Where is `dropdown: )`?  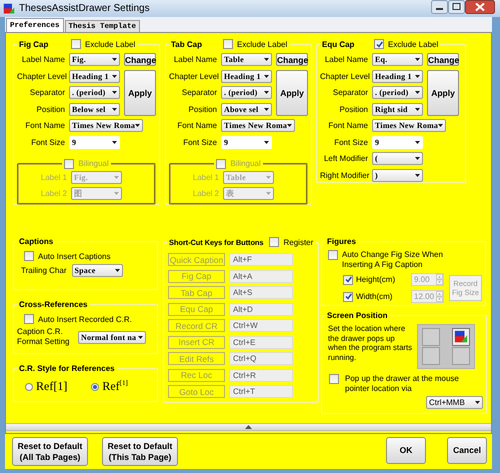
dropdown: ) is located at coordinates (397, 175).